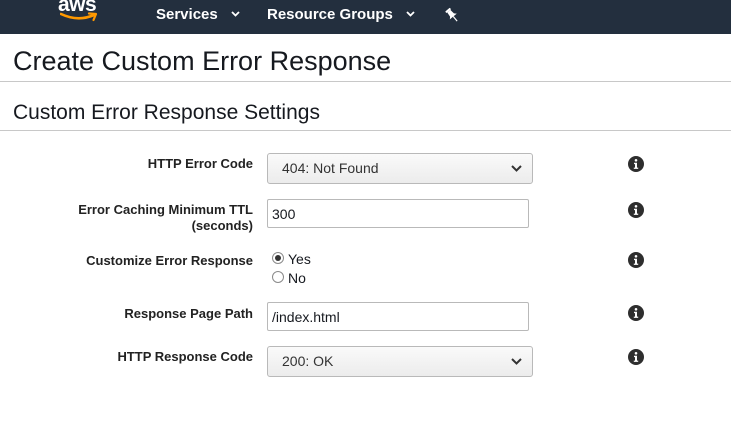  Describe the element at coordinates (133, 218) in the screenshot. I see `error-caching-ttl-label: Error Caching Minimum TTL (seconds)` at that location.